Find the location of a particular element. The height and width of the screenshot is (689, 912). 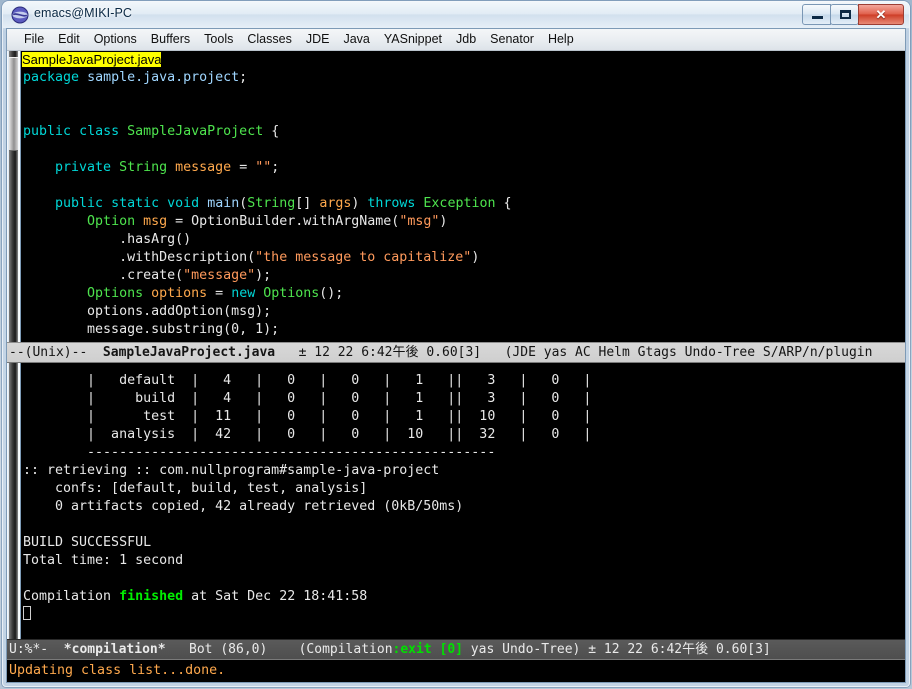

menu-item-options: Options is located at coordinates (115, 39).